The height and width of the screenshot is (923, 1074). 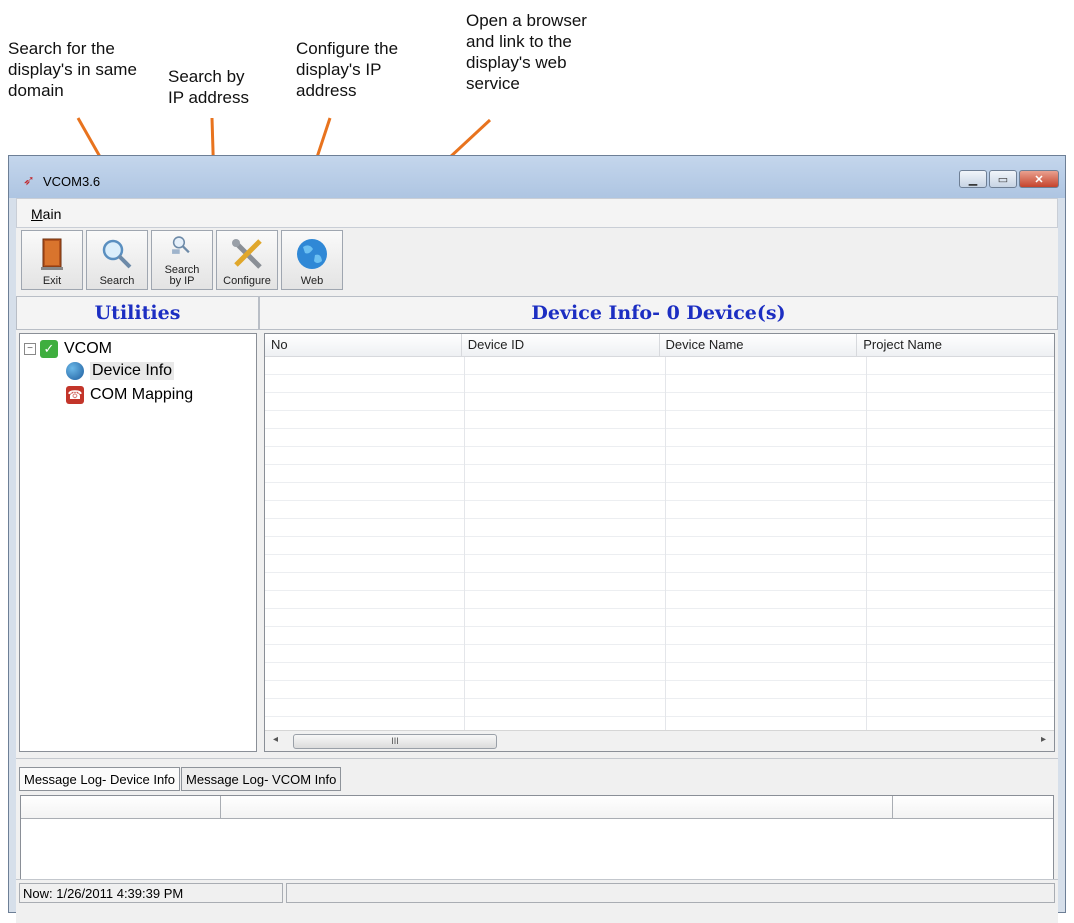 What do you see at coordinates (537, 177) in the screenshot?
I see `title-bar: ➶ VCOM3.6 ▁ ▭ ✕` at bounding box center [537, 177].